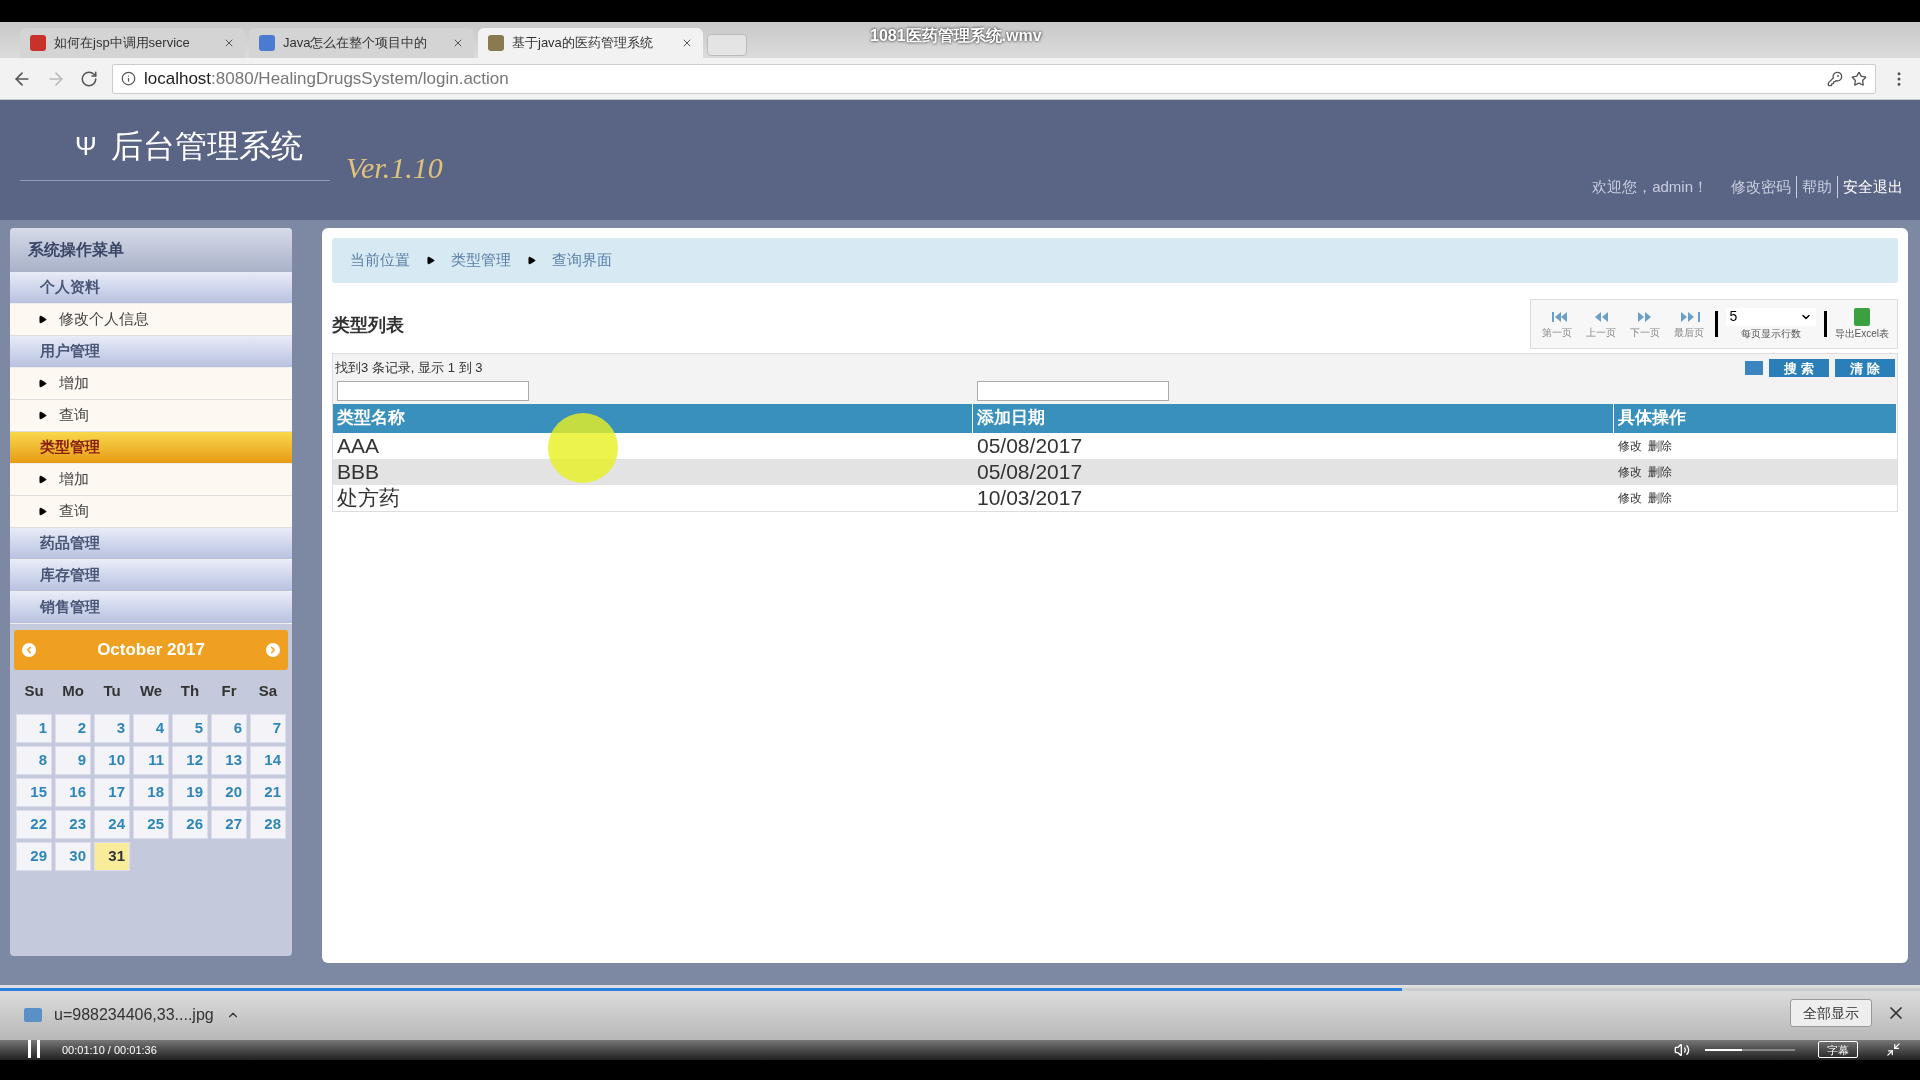 The height and width of the screenshot is (1080, 1920). Describe the element at coordinates (1816, 186) in the screenshot. I see `header-link: 帮助` at that location.